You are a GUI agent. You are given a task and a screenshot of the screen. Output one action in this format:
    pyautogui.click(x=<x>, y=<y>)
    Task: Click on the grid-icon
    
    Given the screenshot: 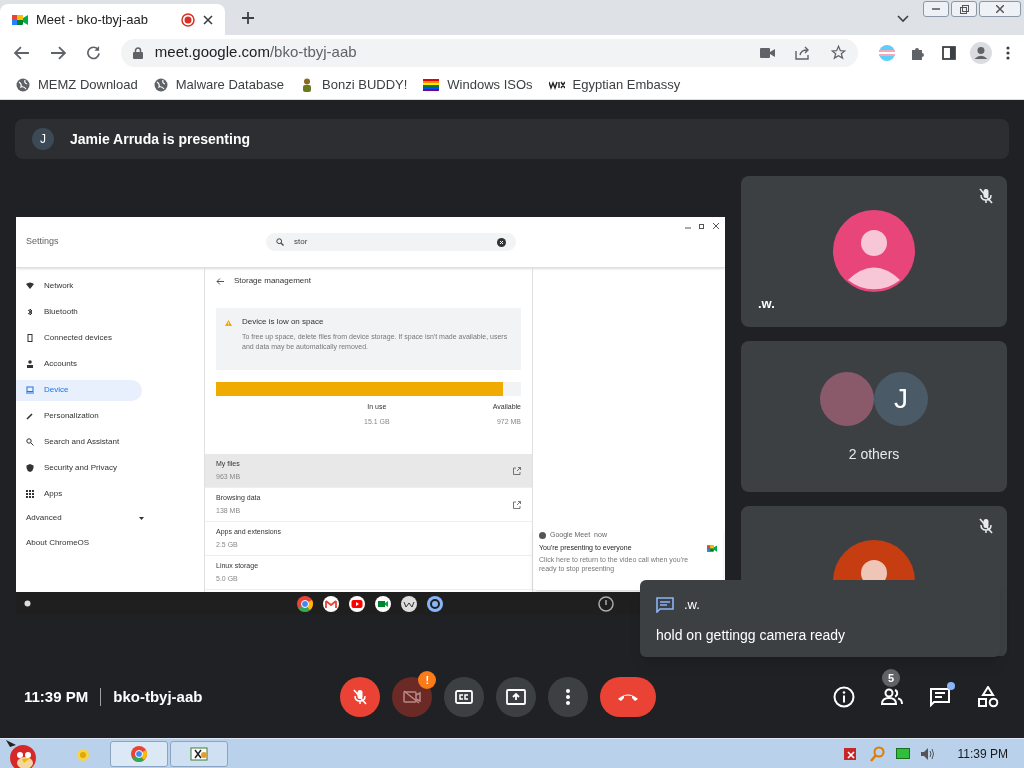 What is the action you would take?
    pyautogui.click(x=30, y=494)
    